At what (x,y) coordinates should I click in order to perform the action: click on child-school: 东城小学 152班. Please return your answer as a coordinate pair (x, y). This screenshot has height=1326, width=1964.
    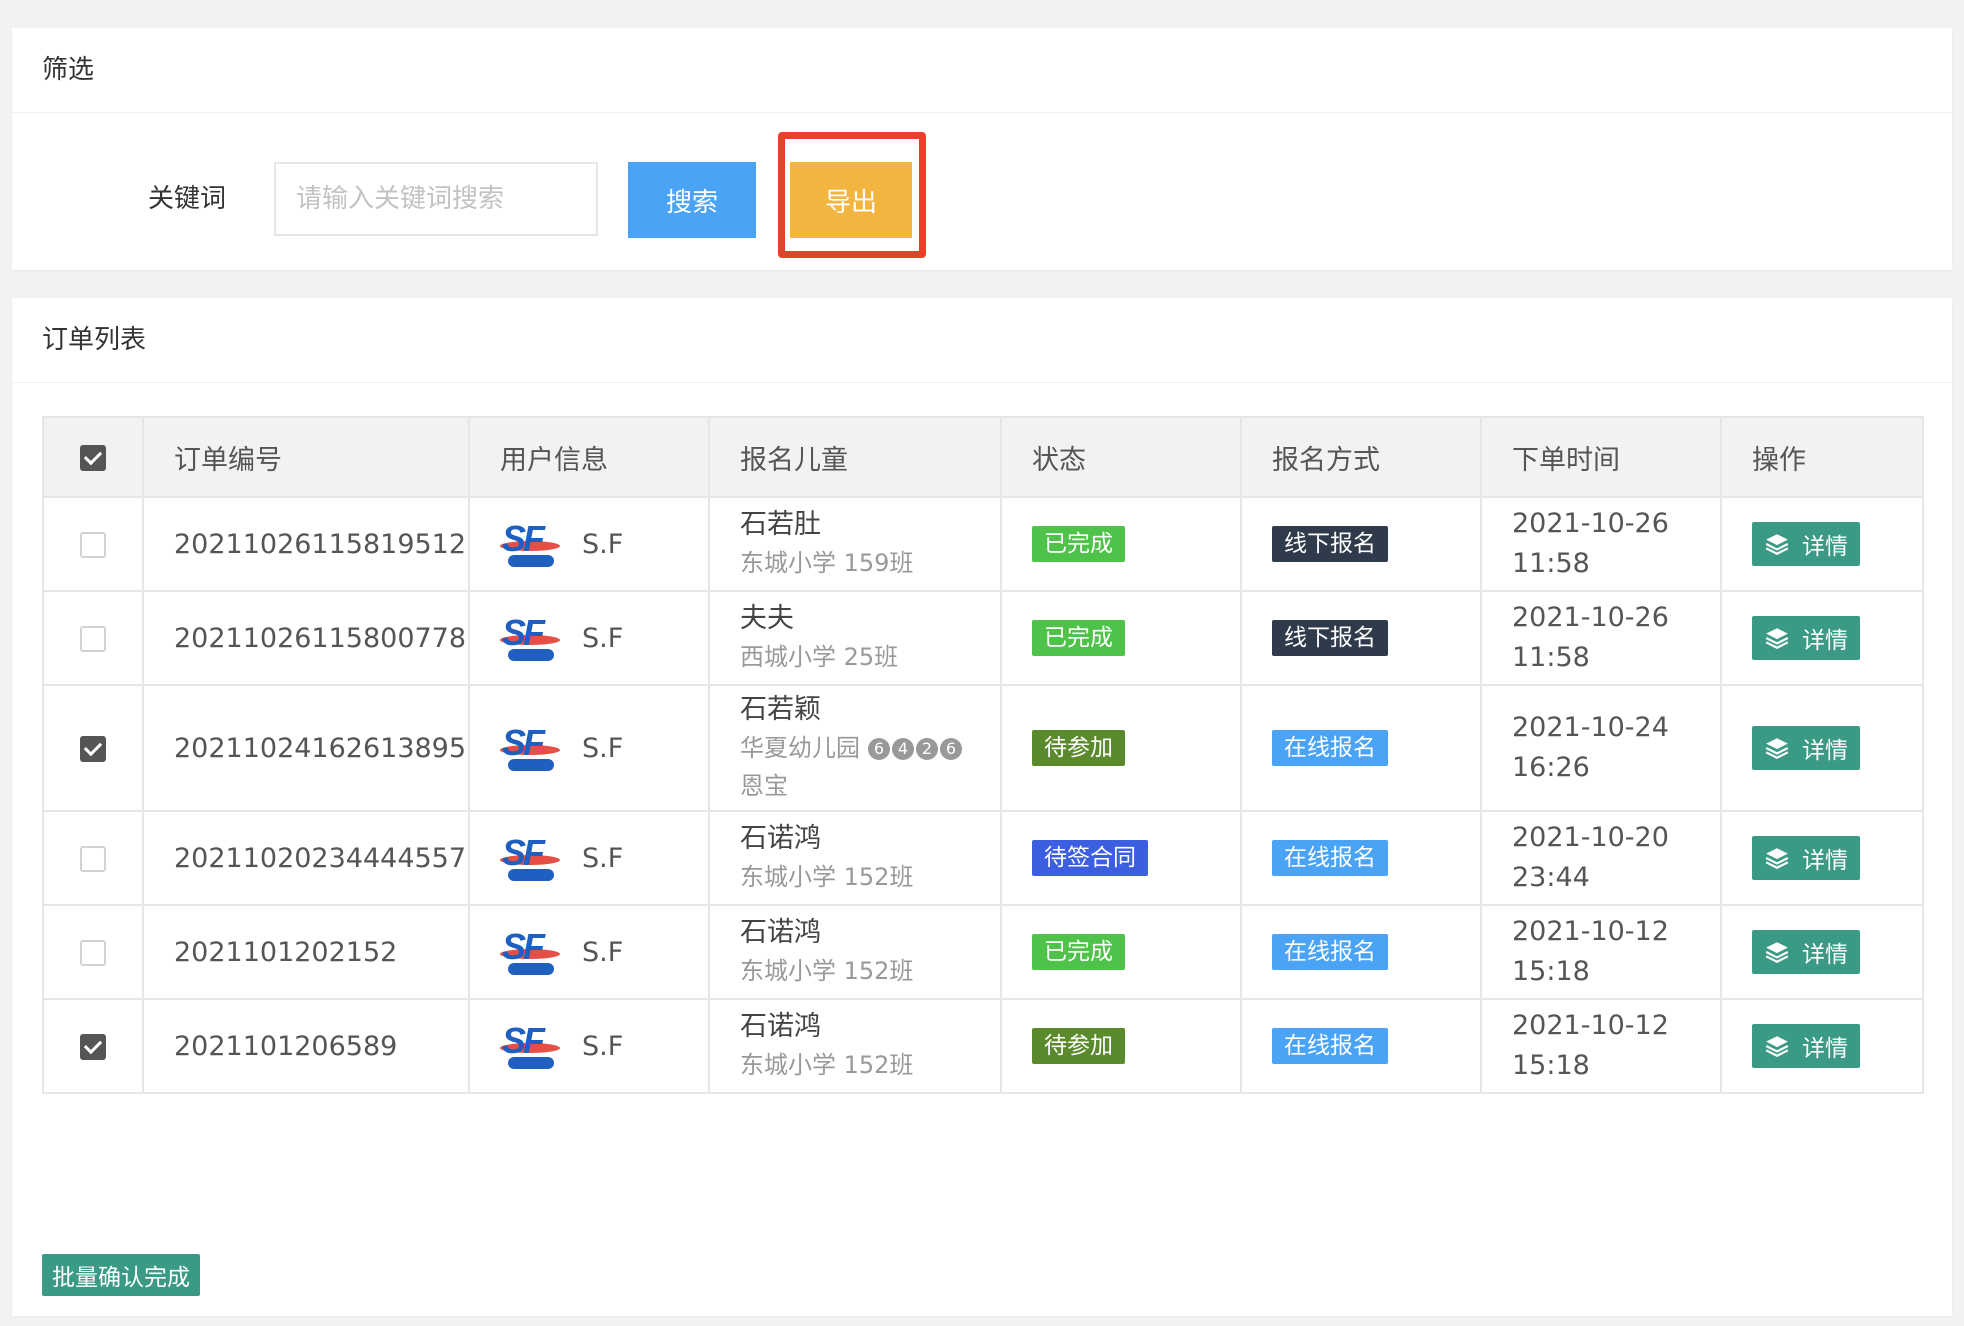
    Looking at the image, I should click on (855, 877).